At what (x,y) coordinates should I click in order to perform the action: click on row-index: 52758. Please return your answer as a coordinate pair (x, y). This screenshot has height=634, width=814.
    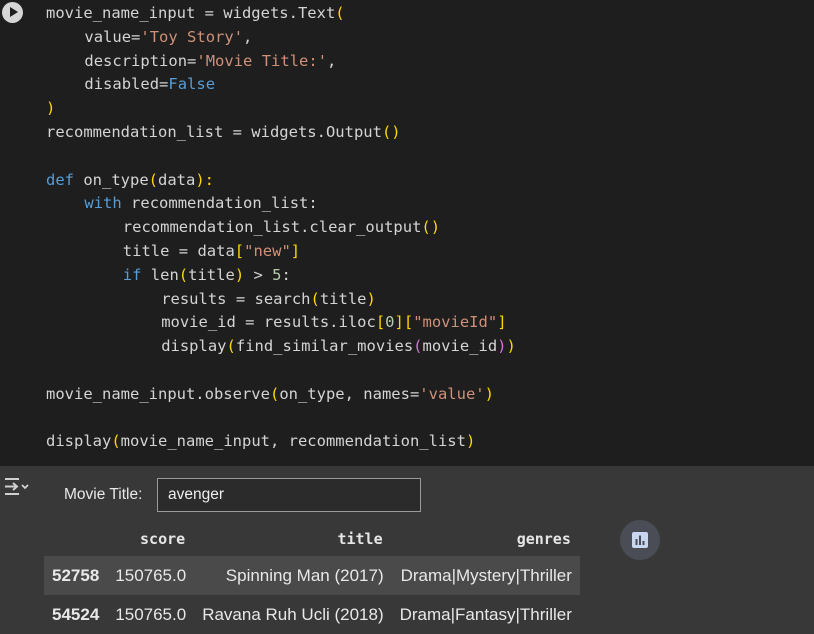
    Looking at the image, I should click on (76, 575).